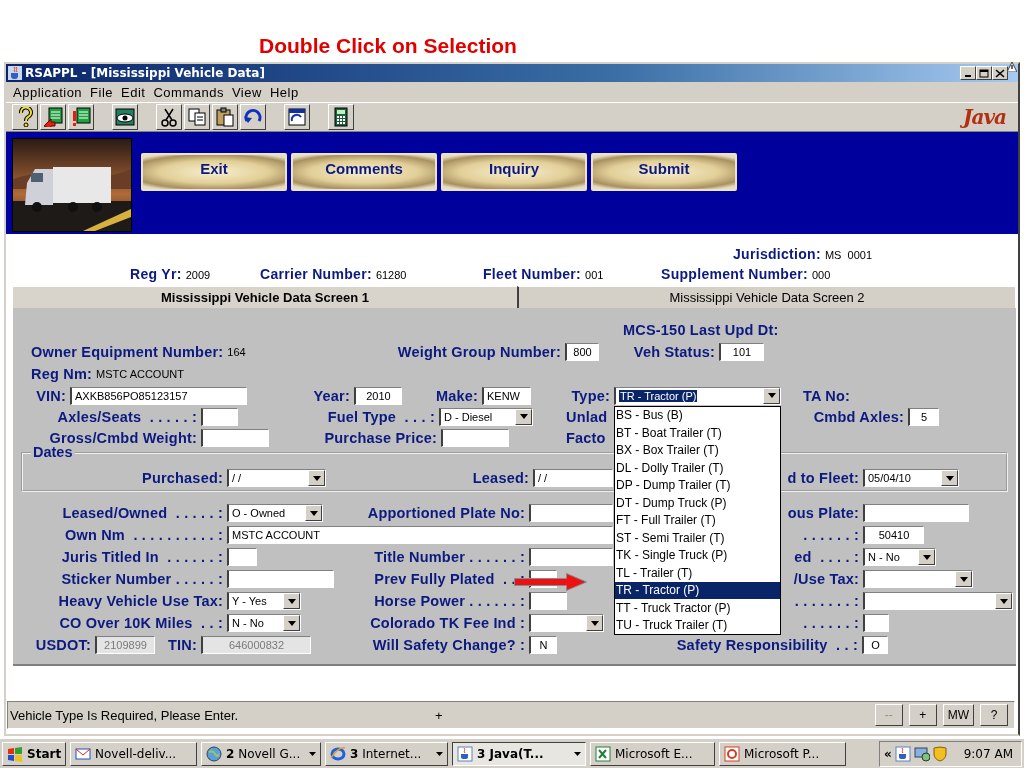 The image size is (1024, 768). I want to click on field-label: Jurisdiction:, so click(777, 254).